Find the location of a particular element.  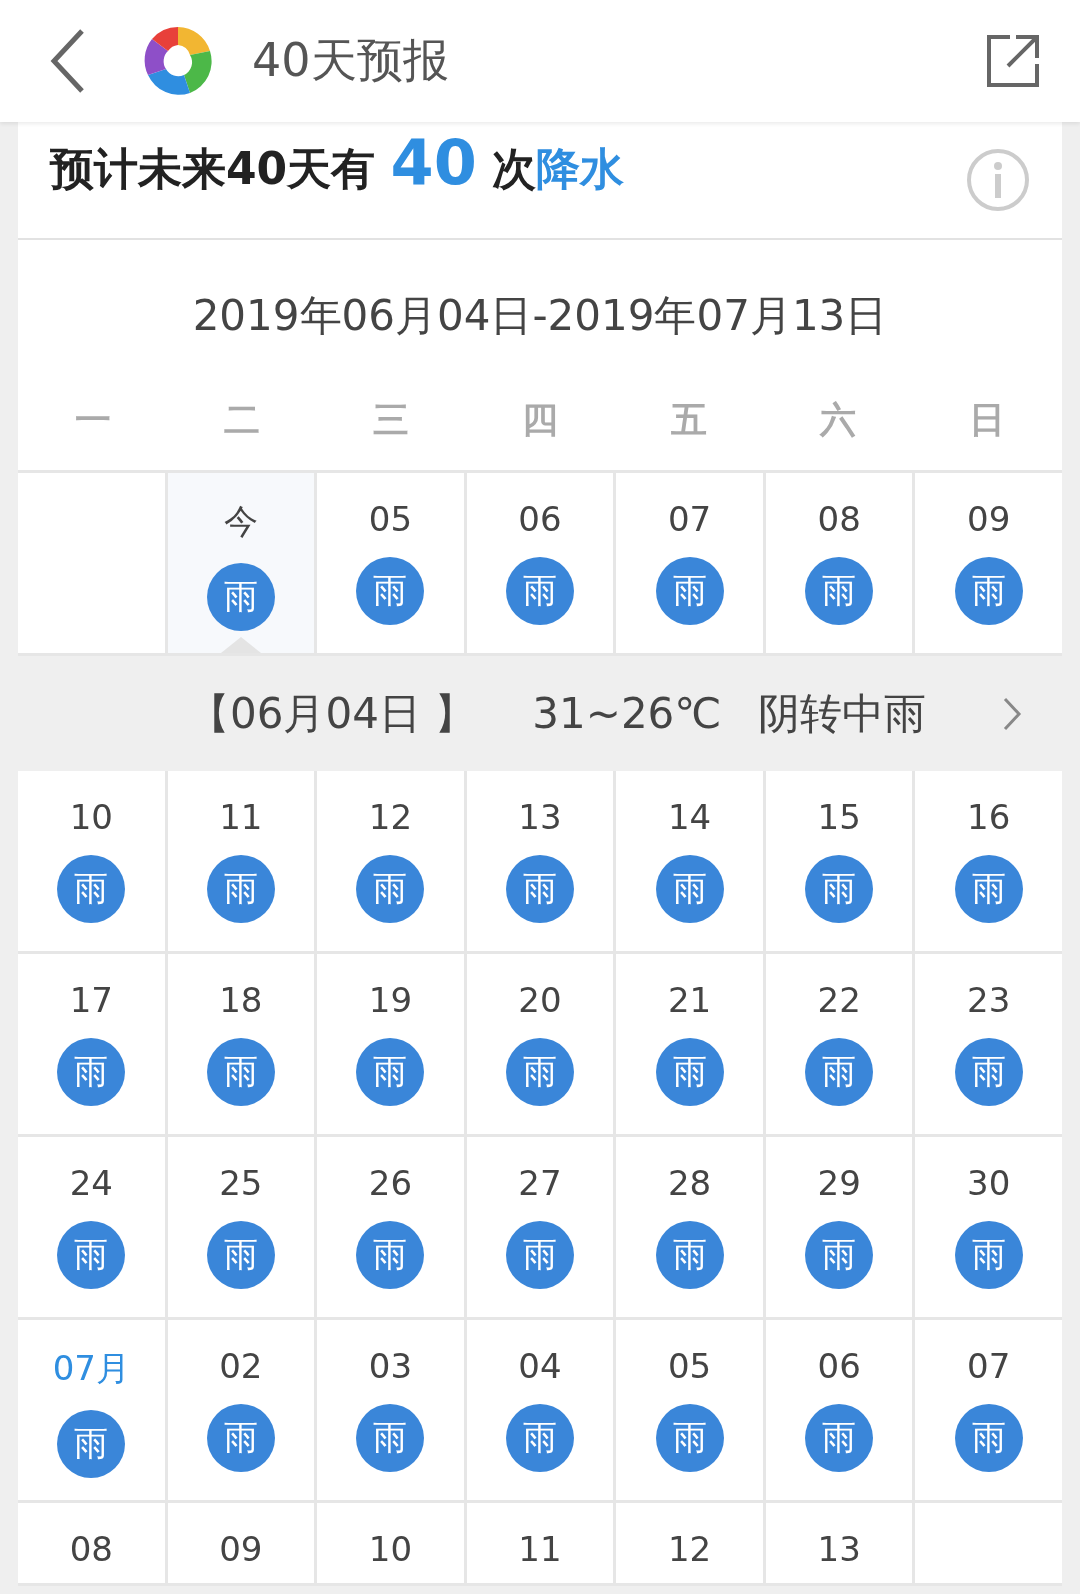

day-cell: 11 雨 is located at coordinates (241, 861).